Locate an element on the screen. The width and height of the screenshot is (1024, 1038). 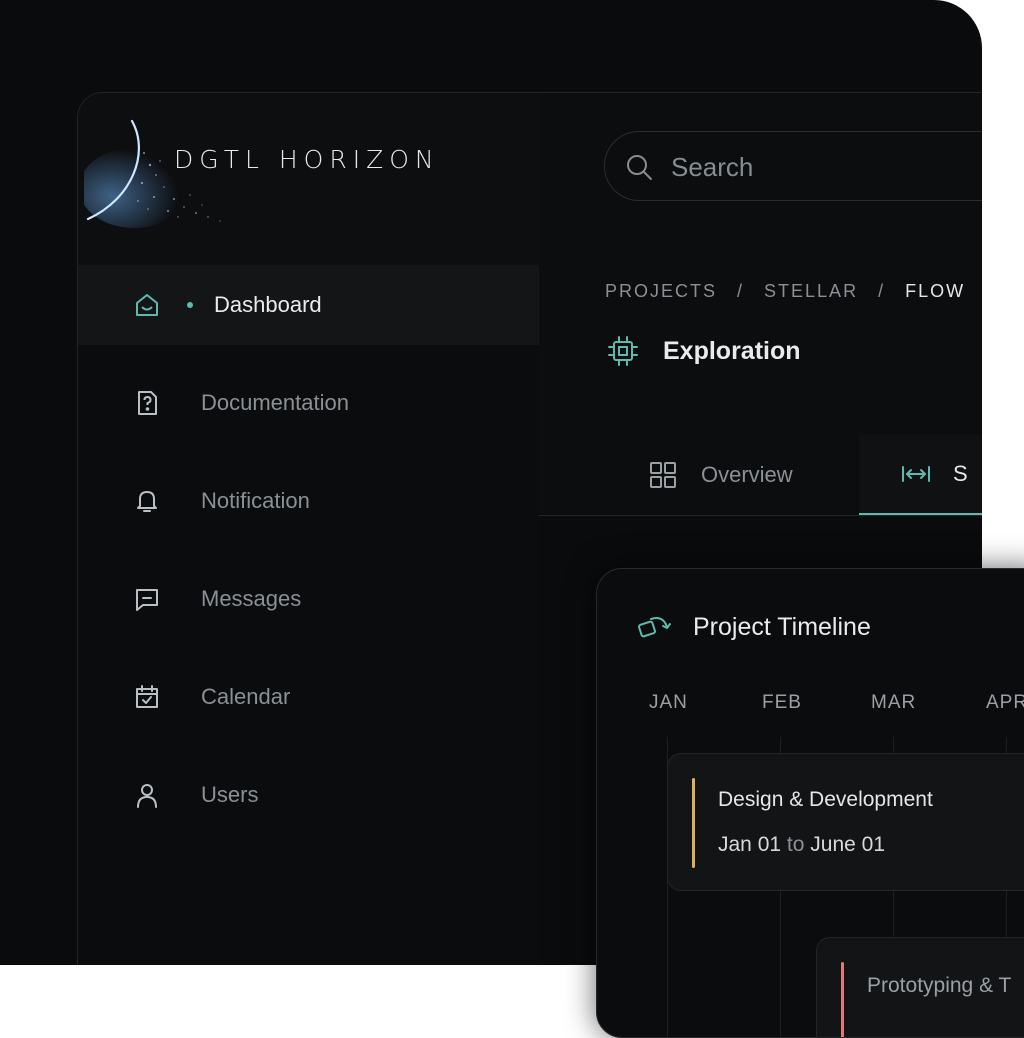
sidebar-item-label: Dashboard is located at coordinates (268, 304).